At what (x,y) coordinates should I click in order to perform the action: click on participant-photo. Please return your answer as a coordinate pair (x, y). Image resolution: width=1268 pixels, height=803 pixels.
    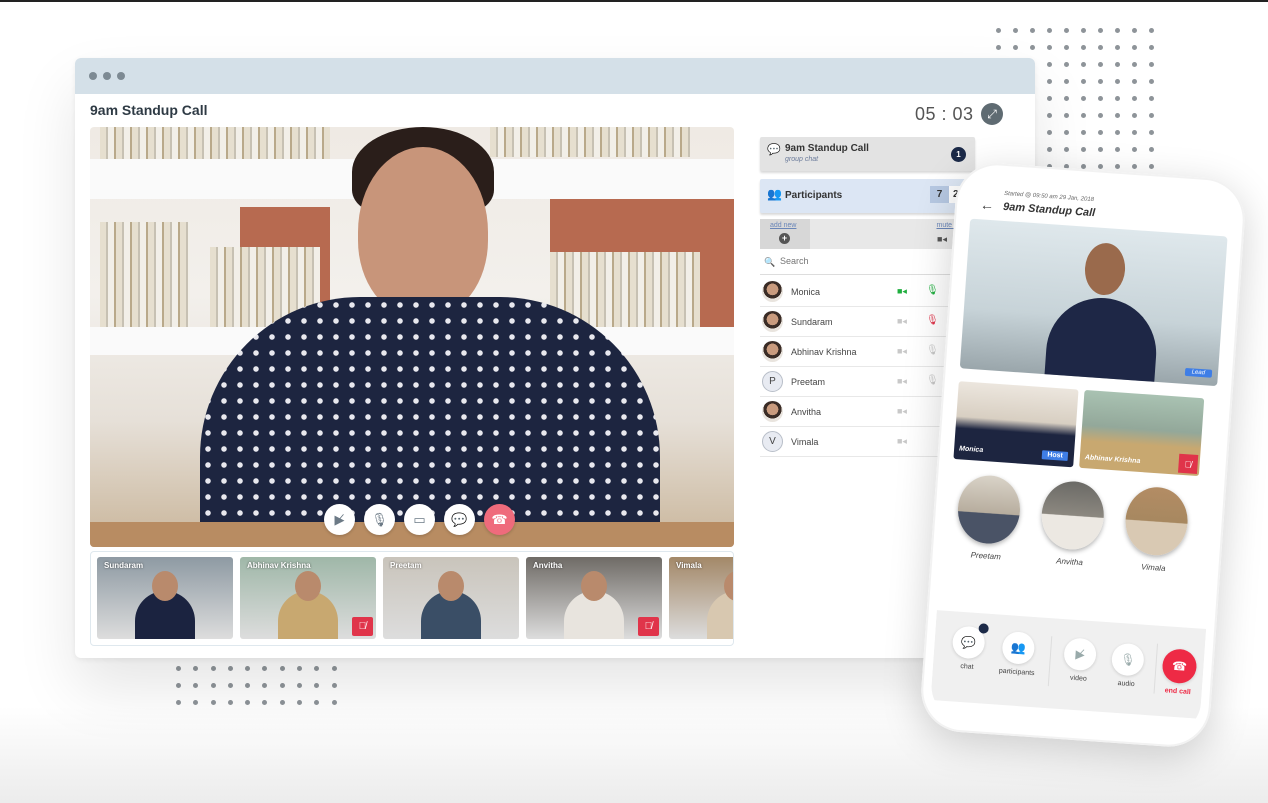
    Looking at the image, I should click on (1073, 515).